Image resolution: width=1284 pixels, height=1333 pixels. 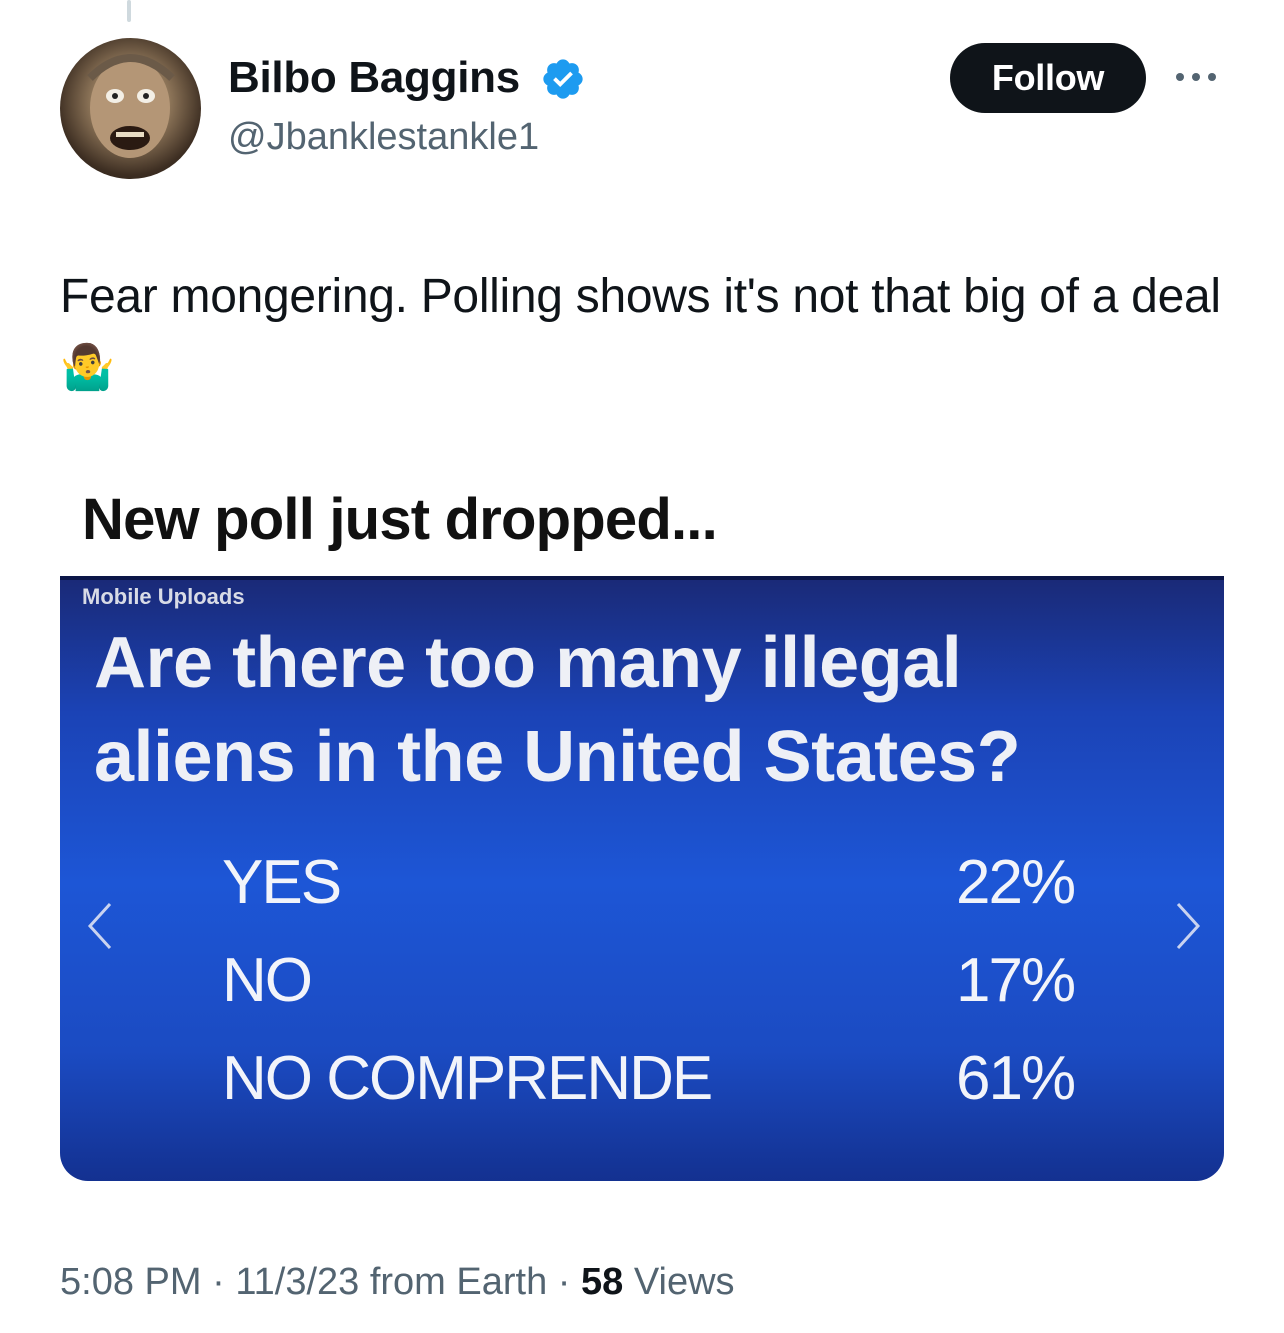 I want to click on poll-option-value: 17%, so click(x=1016, y=980).